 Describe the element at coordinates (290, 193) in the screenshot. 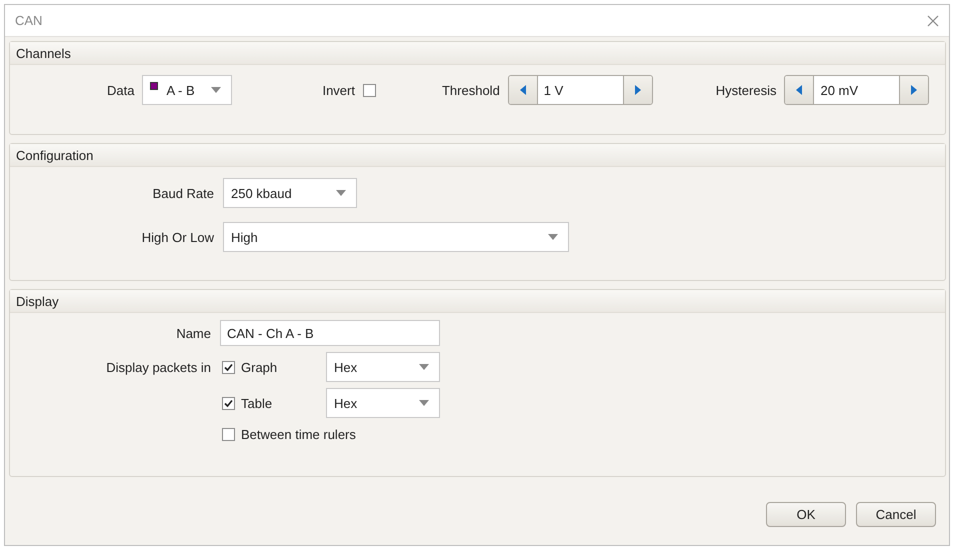

I see `baud-rate-dropdown: 250 kbaud` at that location.